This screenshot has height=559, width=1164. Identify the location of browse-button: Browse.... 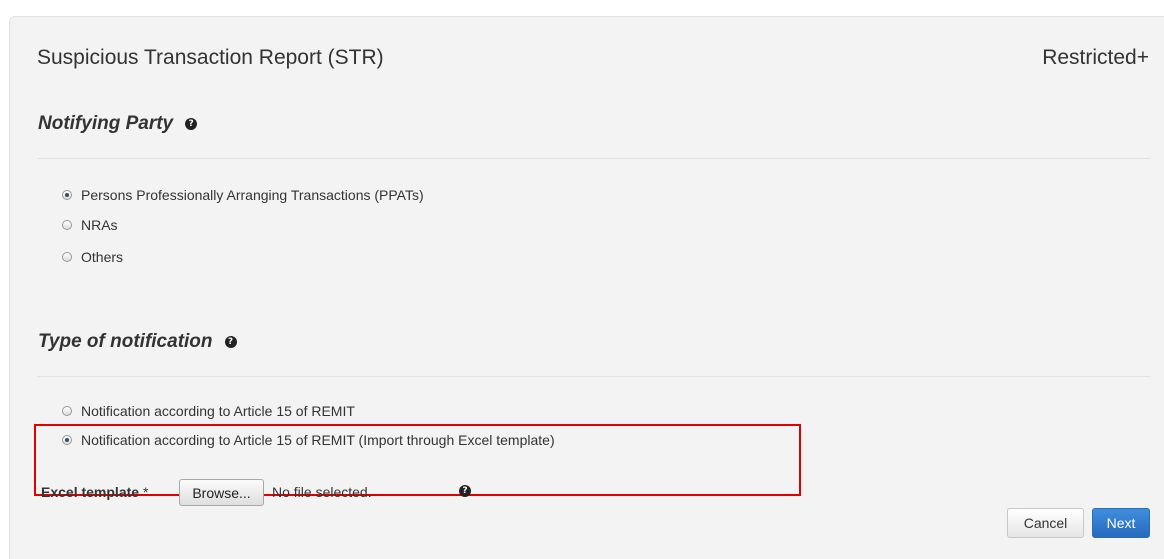
(221, 492).